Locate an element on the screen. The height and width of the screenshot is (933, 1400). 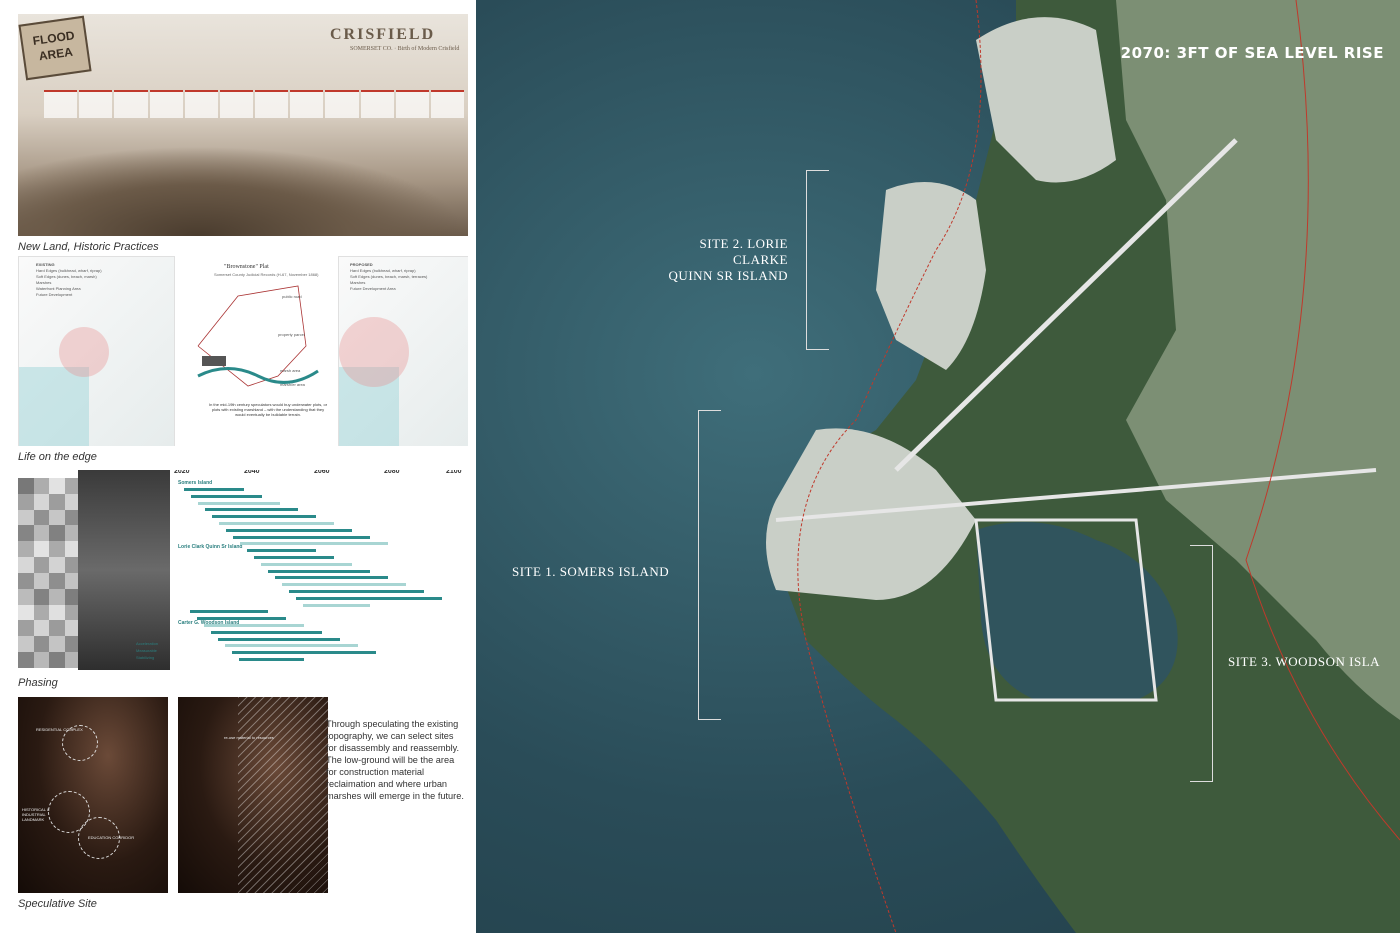
plat-label: marsh area is located at coordinates (290, 370).